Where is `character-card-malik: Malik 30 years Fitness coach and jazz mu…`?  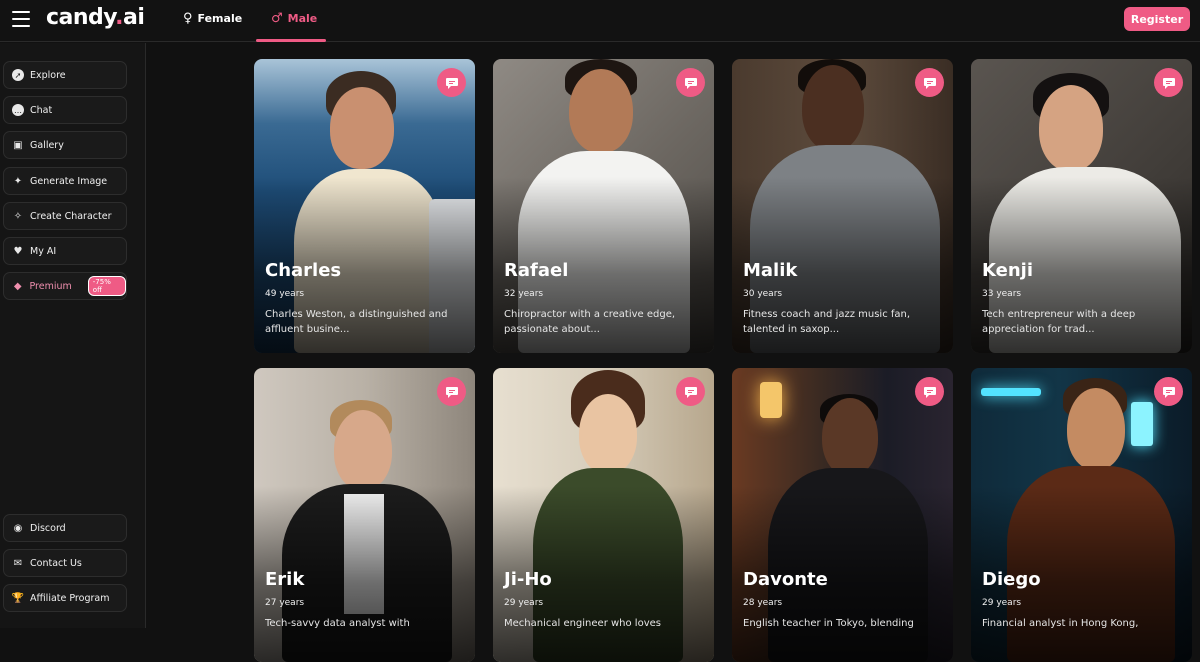
character-card-malik: Malik 30 years Fitness coach and jazz mu… is located at coordinates (842, 206).